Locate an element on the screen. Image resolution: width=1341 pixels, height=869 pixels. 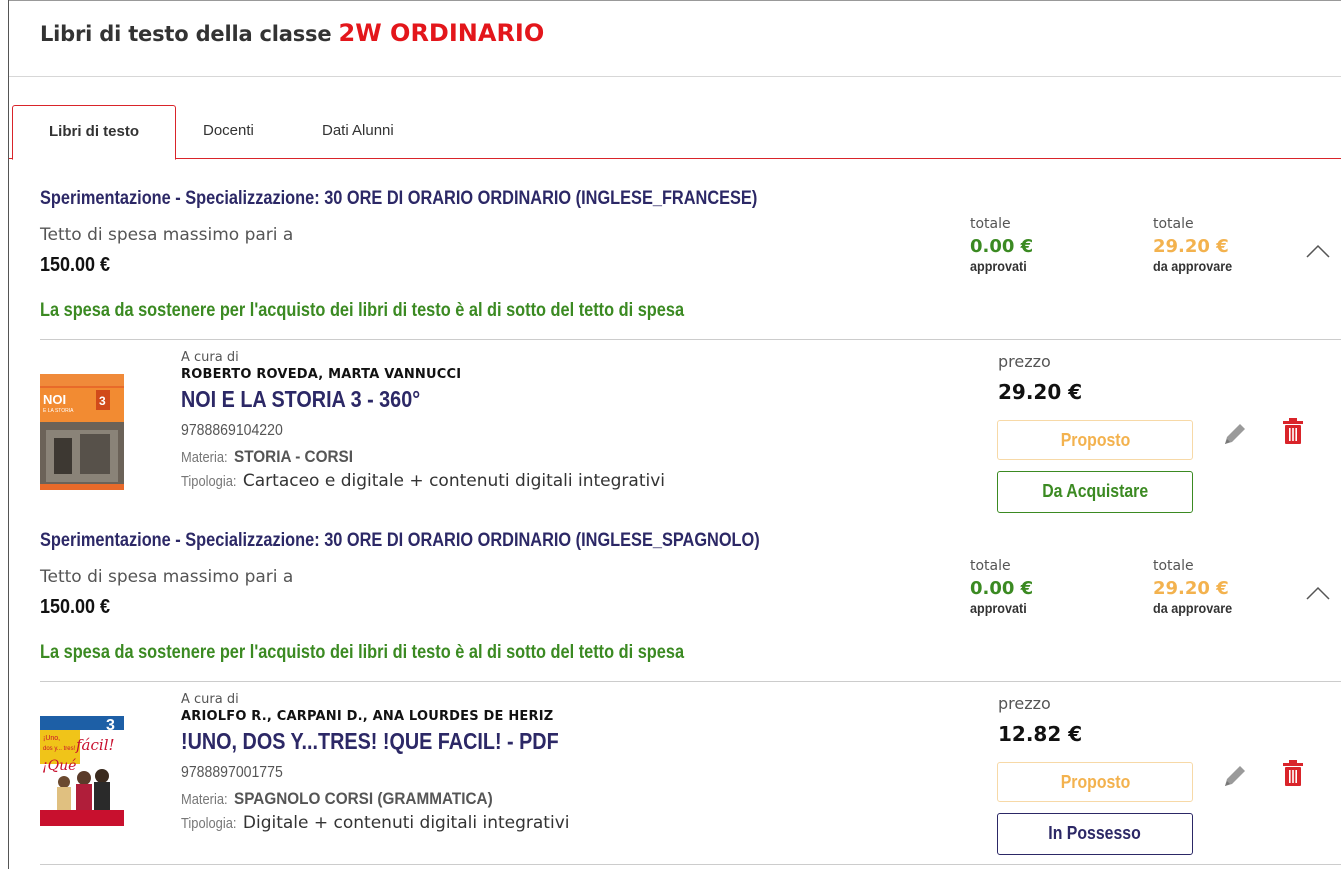
in-possesso-label: In Possesso is located at coordinates (1095, 833).